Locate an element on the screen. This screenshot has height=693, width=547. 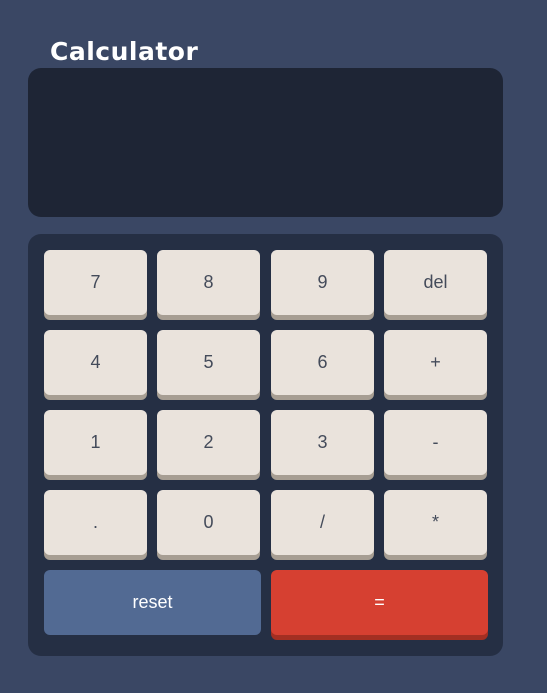
key-3: 3 is located at coordinates (322, 442).